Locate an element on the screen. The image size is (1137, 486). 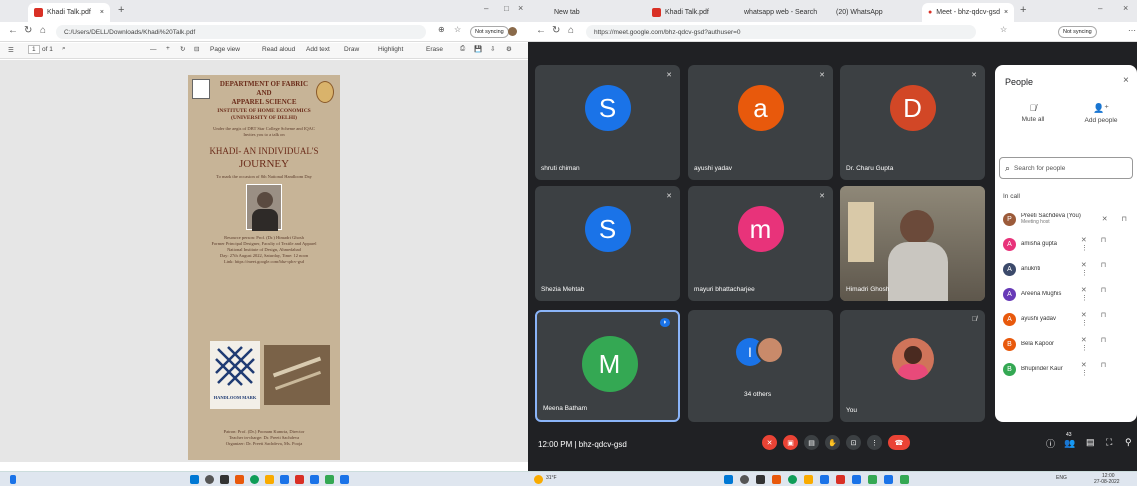
profile-avatar is located at coordinates (512, 31).